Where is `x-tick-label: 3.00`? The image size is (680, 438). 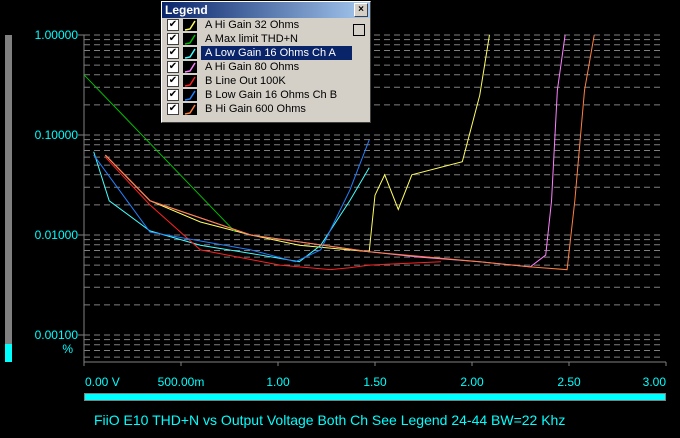 x-tick-label: 3.00 is located at coordinates (655, 382).